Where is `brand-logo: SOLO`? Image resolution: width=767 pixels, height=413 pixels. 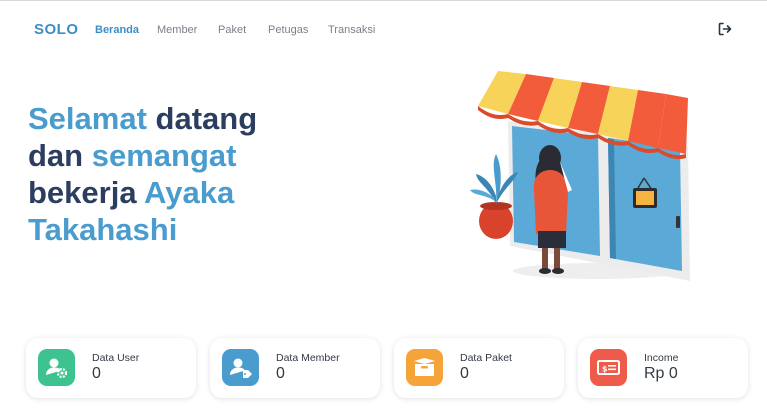
brand-logo: SOLO is located at coordinates (56, 29).